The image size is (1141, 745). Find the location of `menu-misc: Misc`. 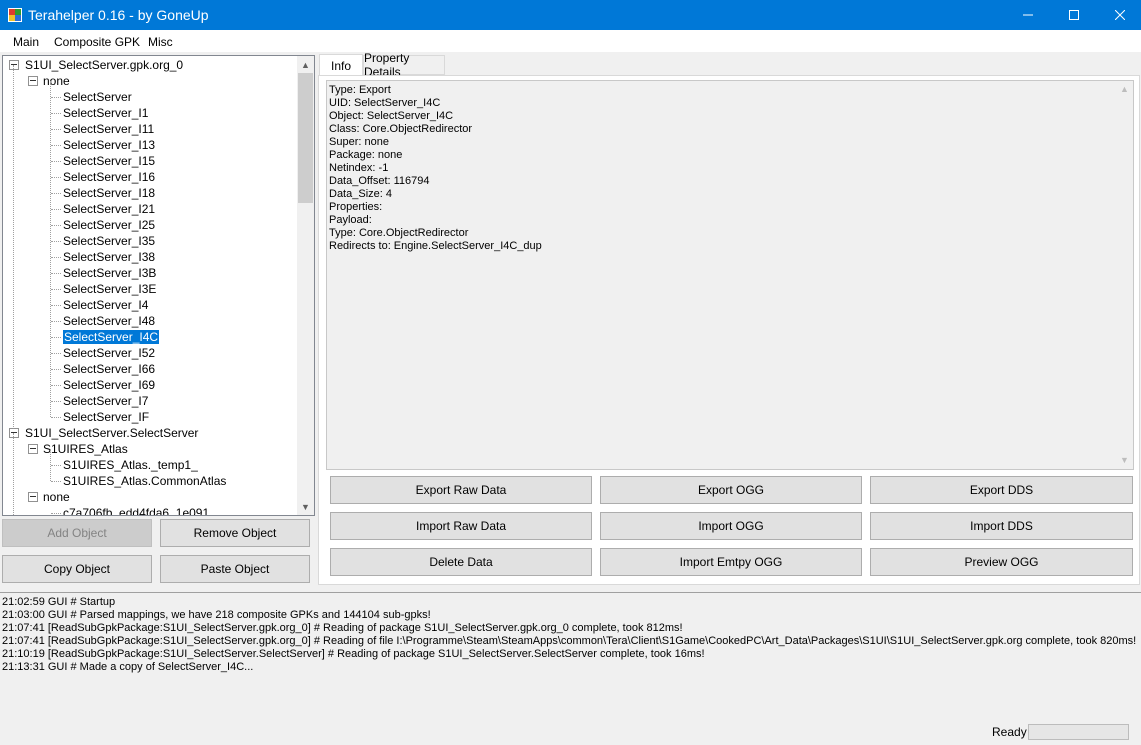

menu-misc: Misc is located at coordinates (160, 42).